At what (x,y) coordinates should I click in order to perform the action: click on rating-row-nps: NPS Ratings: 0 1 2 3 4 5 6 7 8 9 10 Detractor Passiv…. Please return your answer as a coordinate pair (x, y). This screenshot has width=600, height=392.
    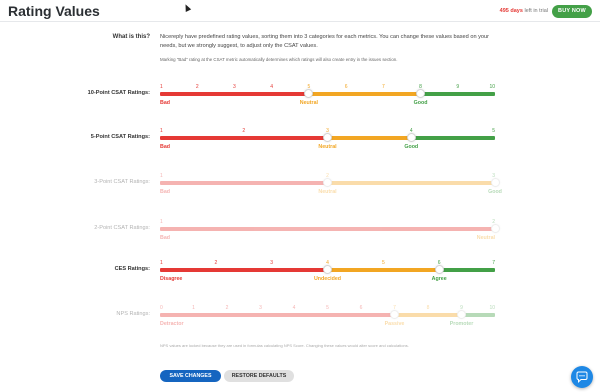
    Looking at the image, I should click on (300, 325).